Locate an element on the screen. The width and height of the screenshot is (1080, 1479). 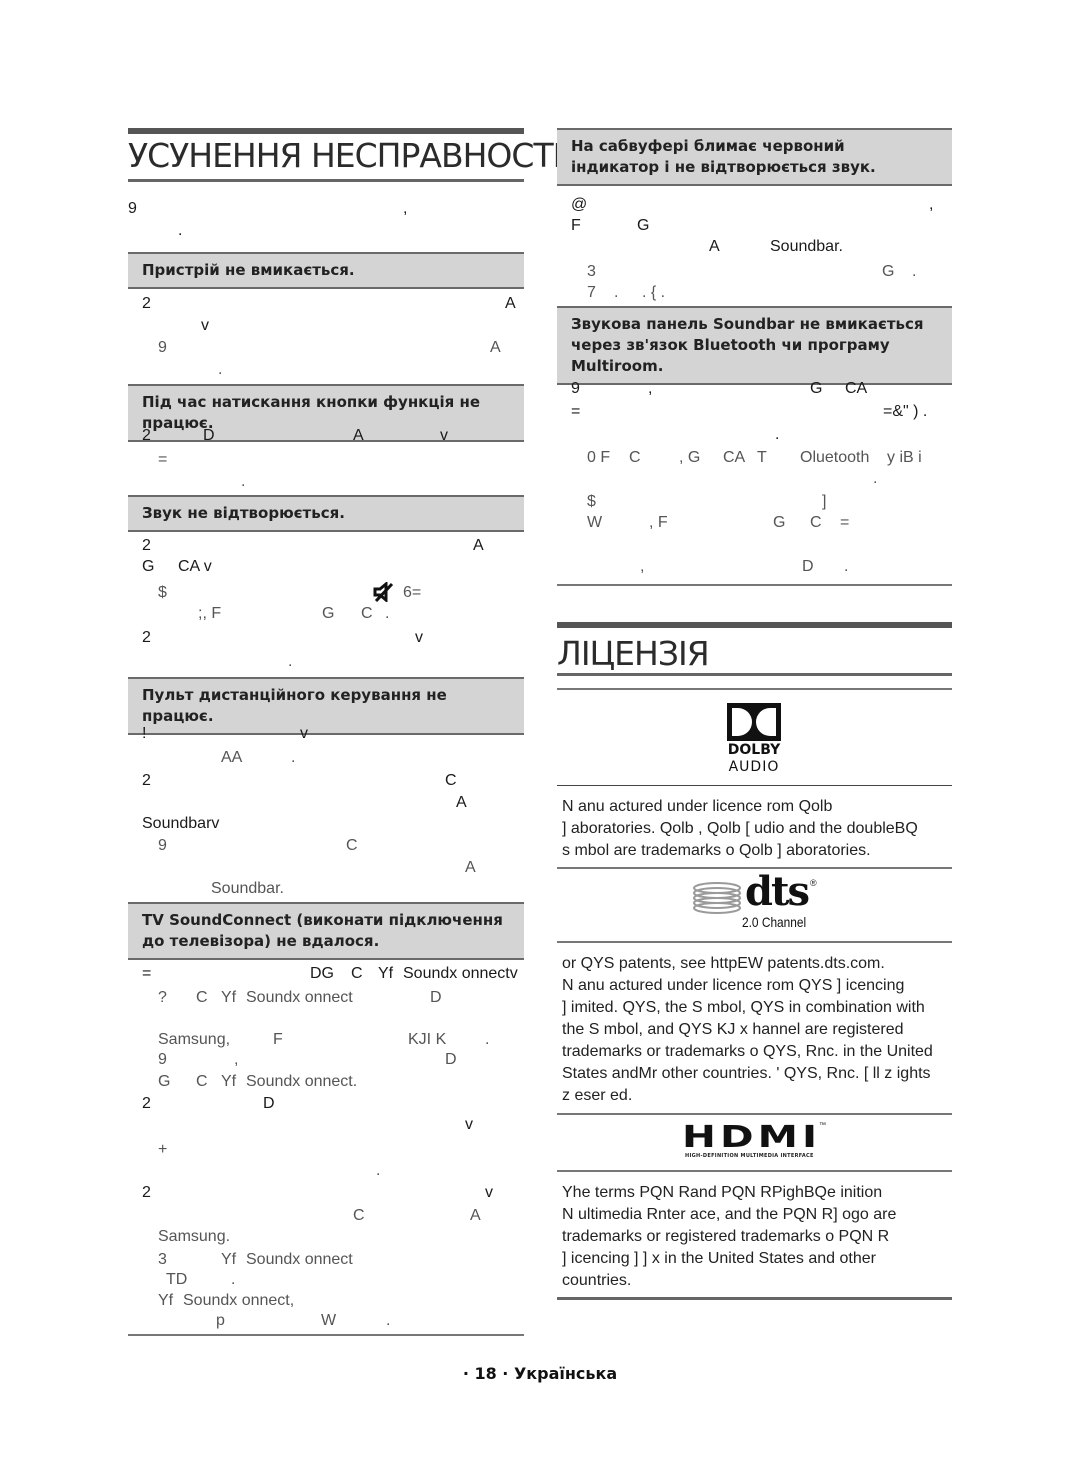
text-fragment: Soundx onnect is located at coordinates (299, 1259).